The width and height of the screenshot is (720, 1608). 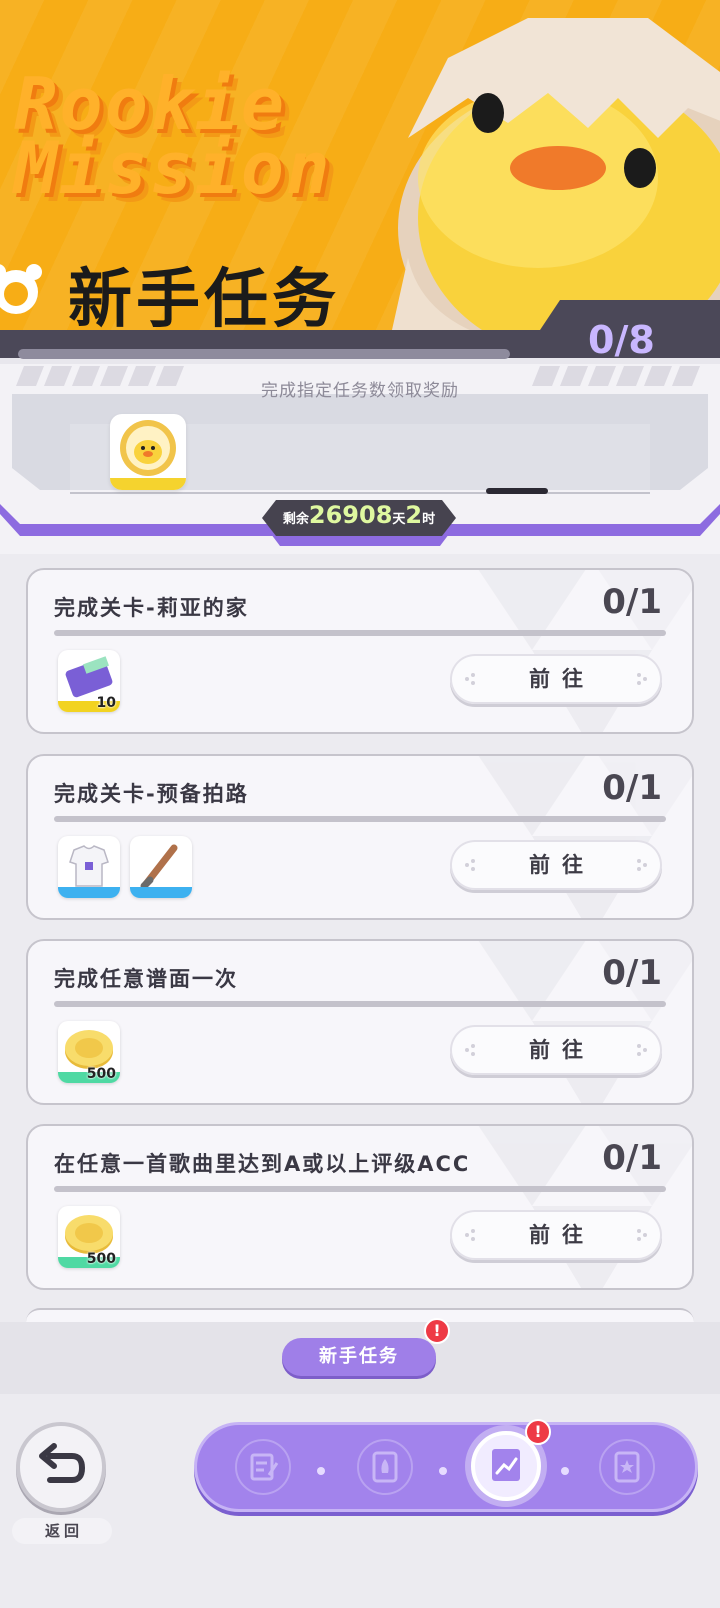 I want to click on return-arrow-icon, so click(x=62, y=1463).